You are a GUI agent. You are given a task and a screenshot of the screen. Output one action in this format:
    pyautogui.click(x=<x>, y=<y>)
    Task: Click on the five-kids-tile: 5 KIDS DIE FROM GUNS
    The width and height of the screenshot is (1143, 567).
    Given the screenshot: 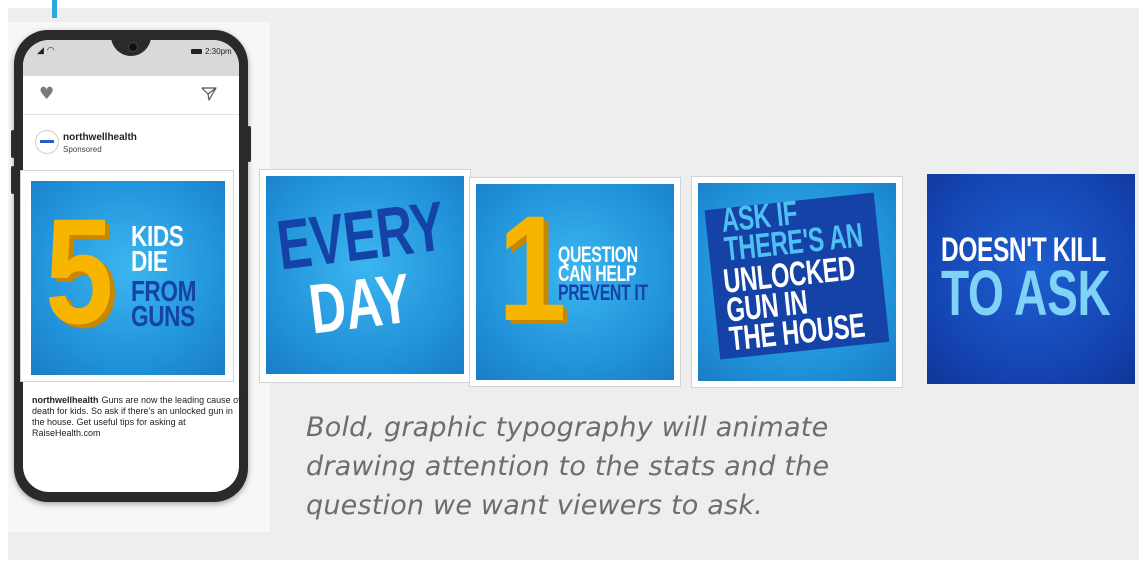 What is the action you would take?
    pyautogui.click(x=128, y=278)
    